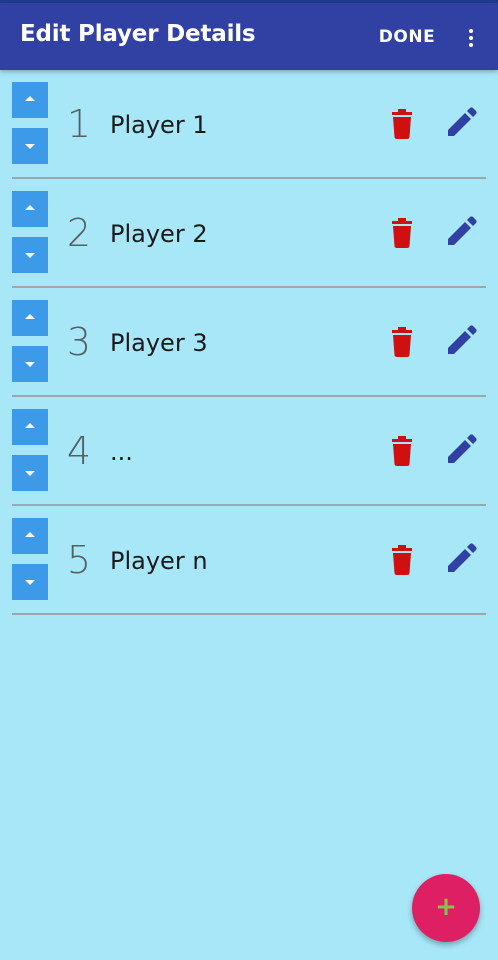 This screenshot has height=960, width=498. I want to click on player-name: Player n, so click(159, 561).